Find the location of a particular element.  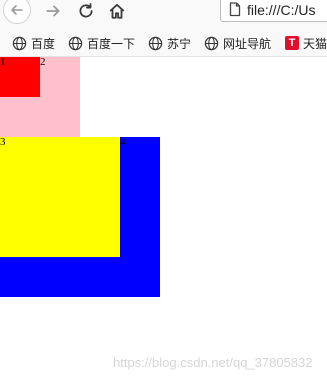

home-icon is located at coordinates (117, 11).